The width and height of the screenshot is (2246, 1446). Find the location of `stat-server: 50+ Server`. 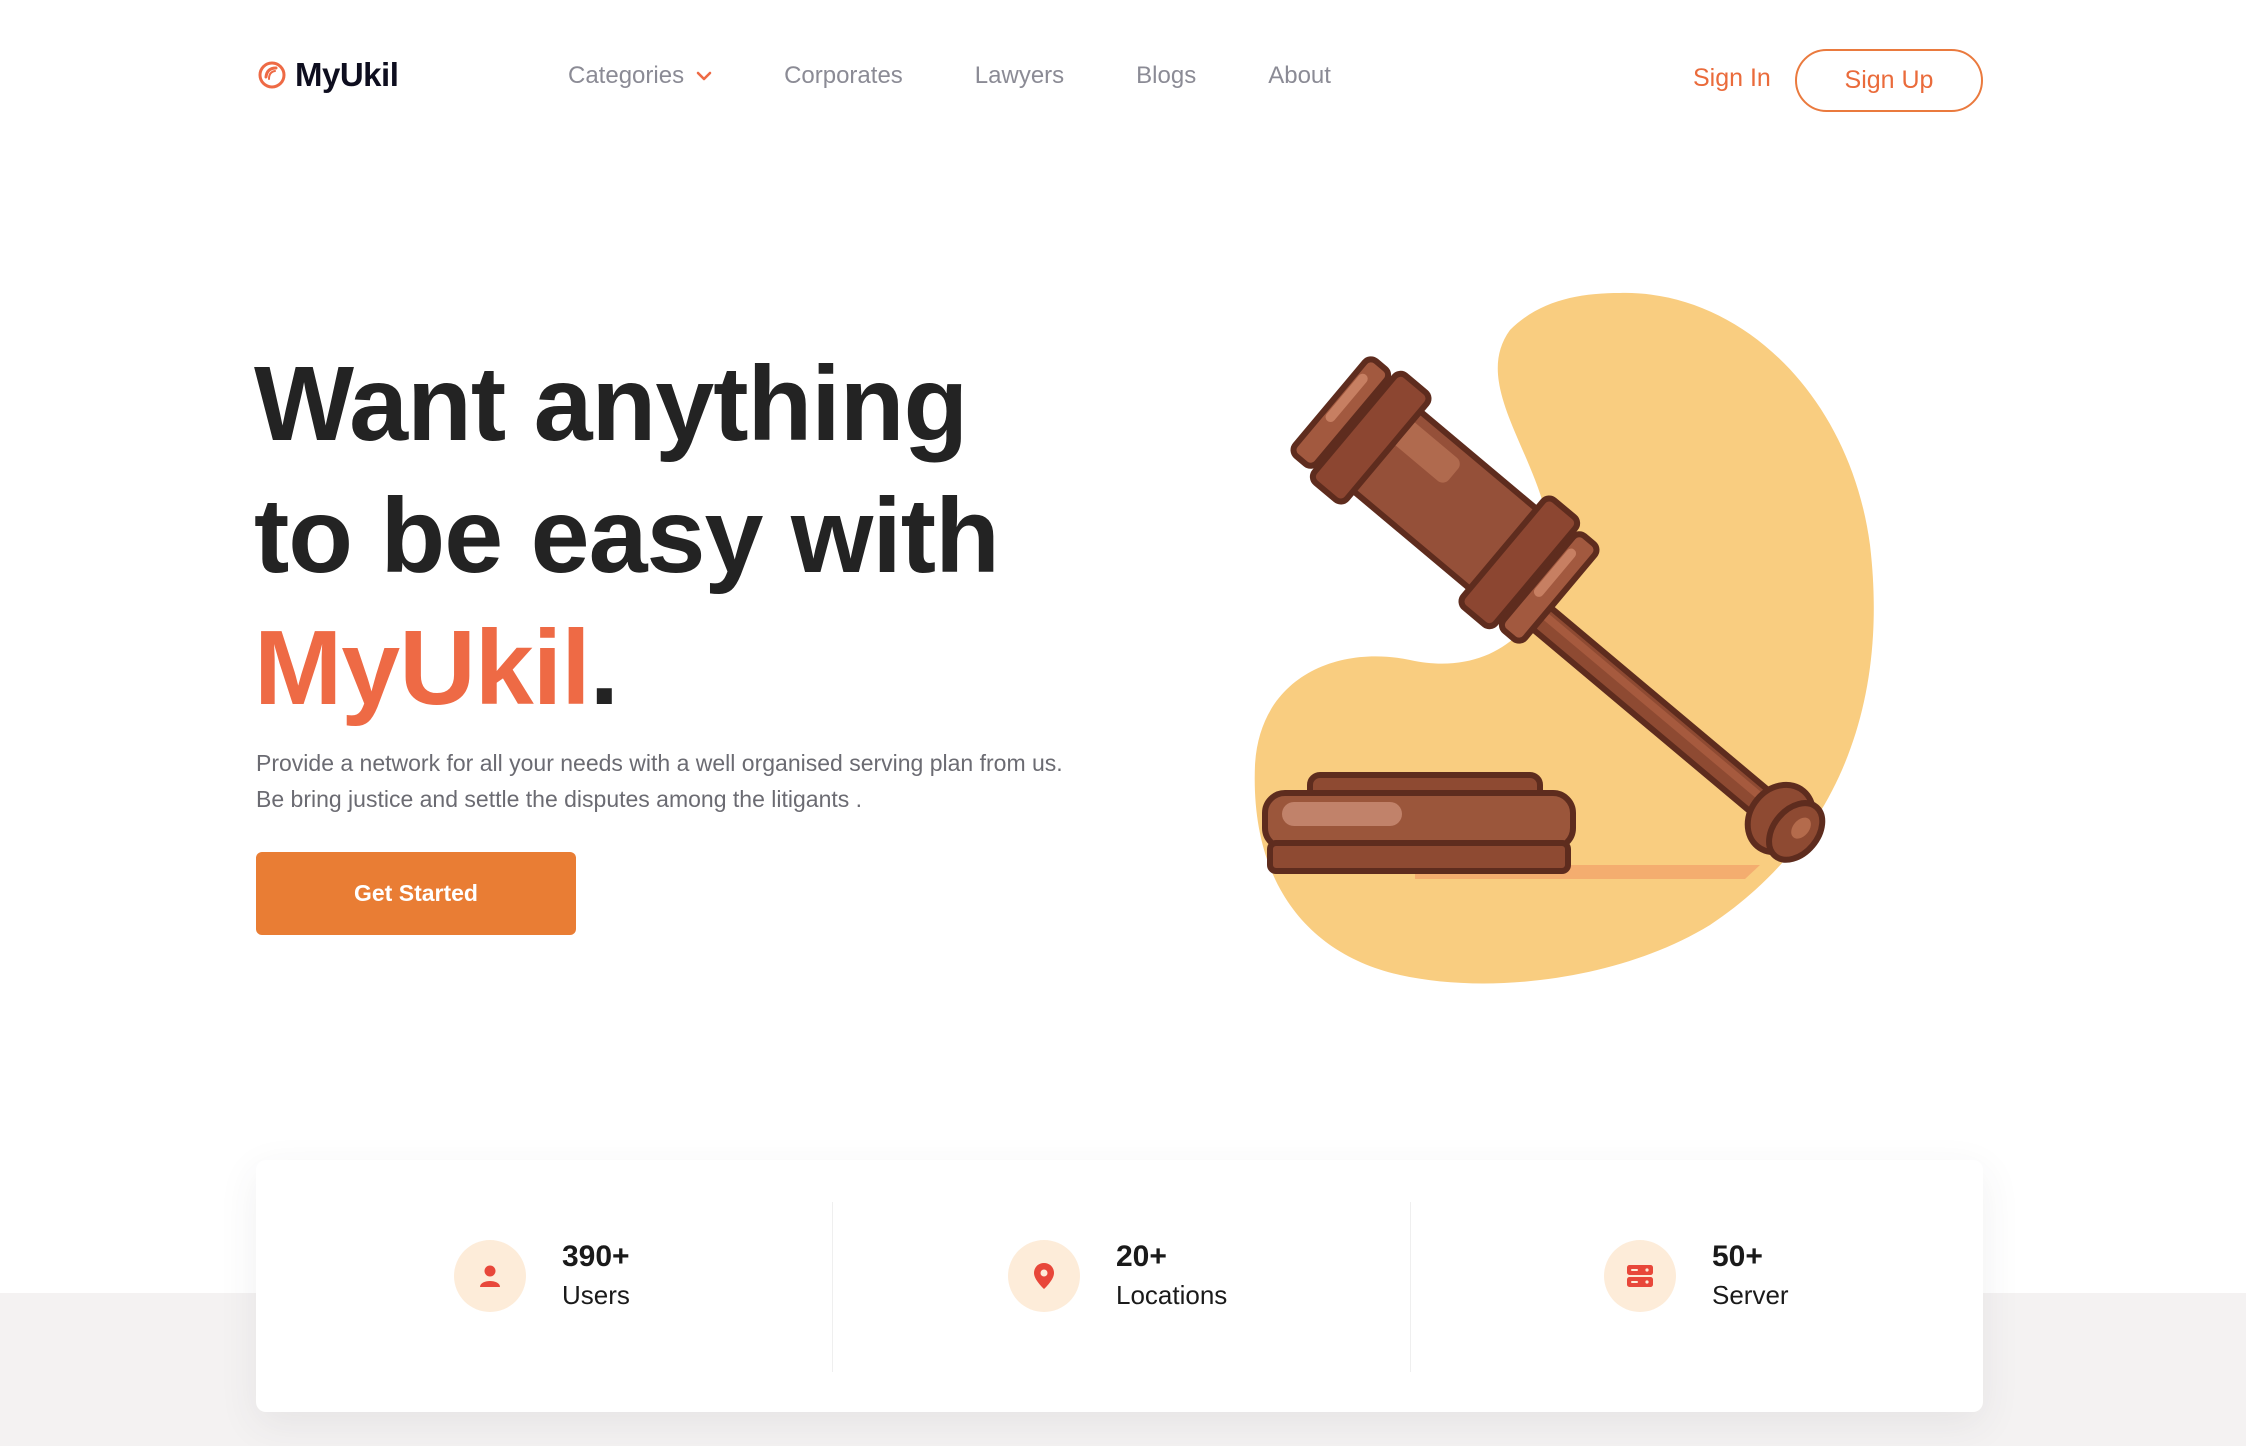

stat-server: 50+ Server is located at coordinates (1696, 1276).